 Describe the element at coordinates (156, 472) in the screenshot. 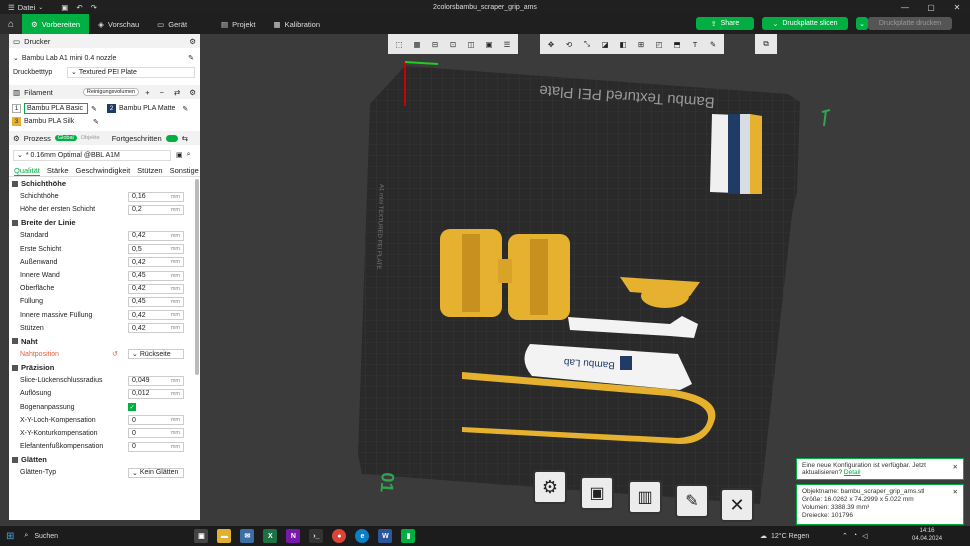

I see `smoothing-type-select: ⌄ Kein Glätten` at that location.